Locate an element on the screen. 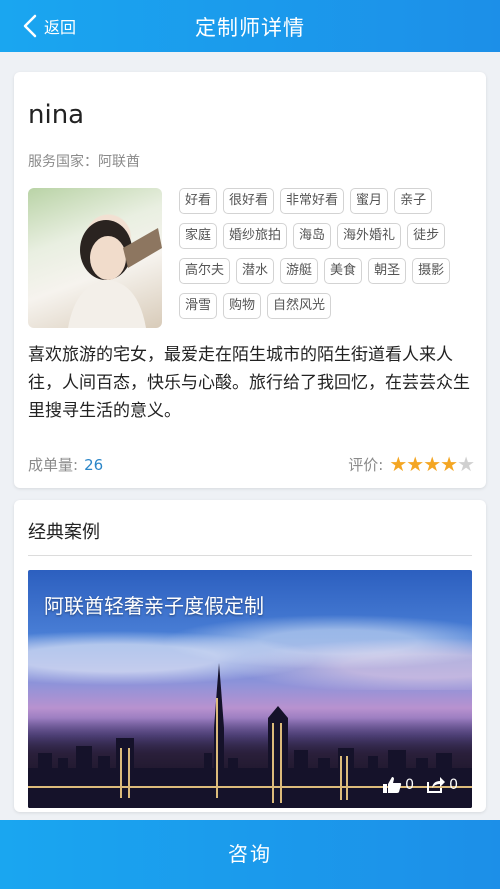 Image resolution: width=500 pixels, height=889 pixels. rating: 评价: ★★★★★ is located at coordinates (411, 464).